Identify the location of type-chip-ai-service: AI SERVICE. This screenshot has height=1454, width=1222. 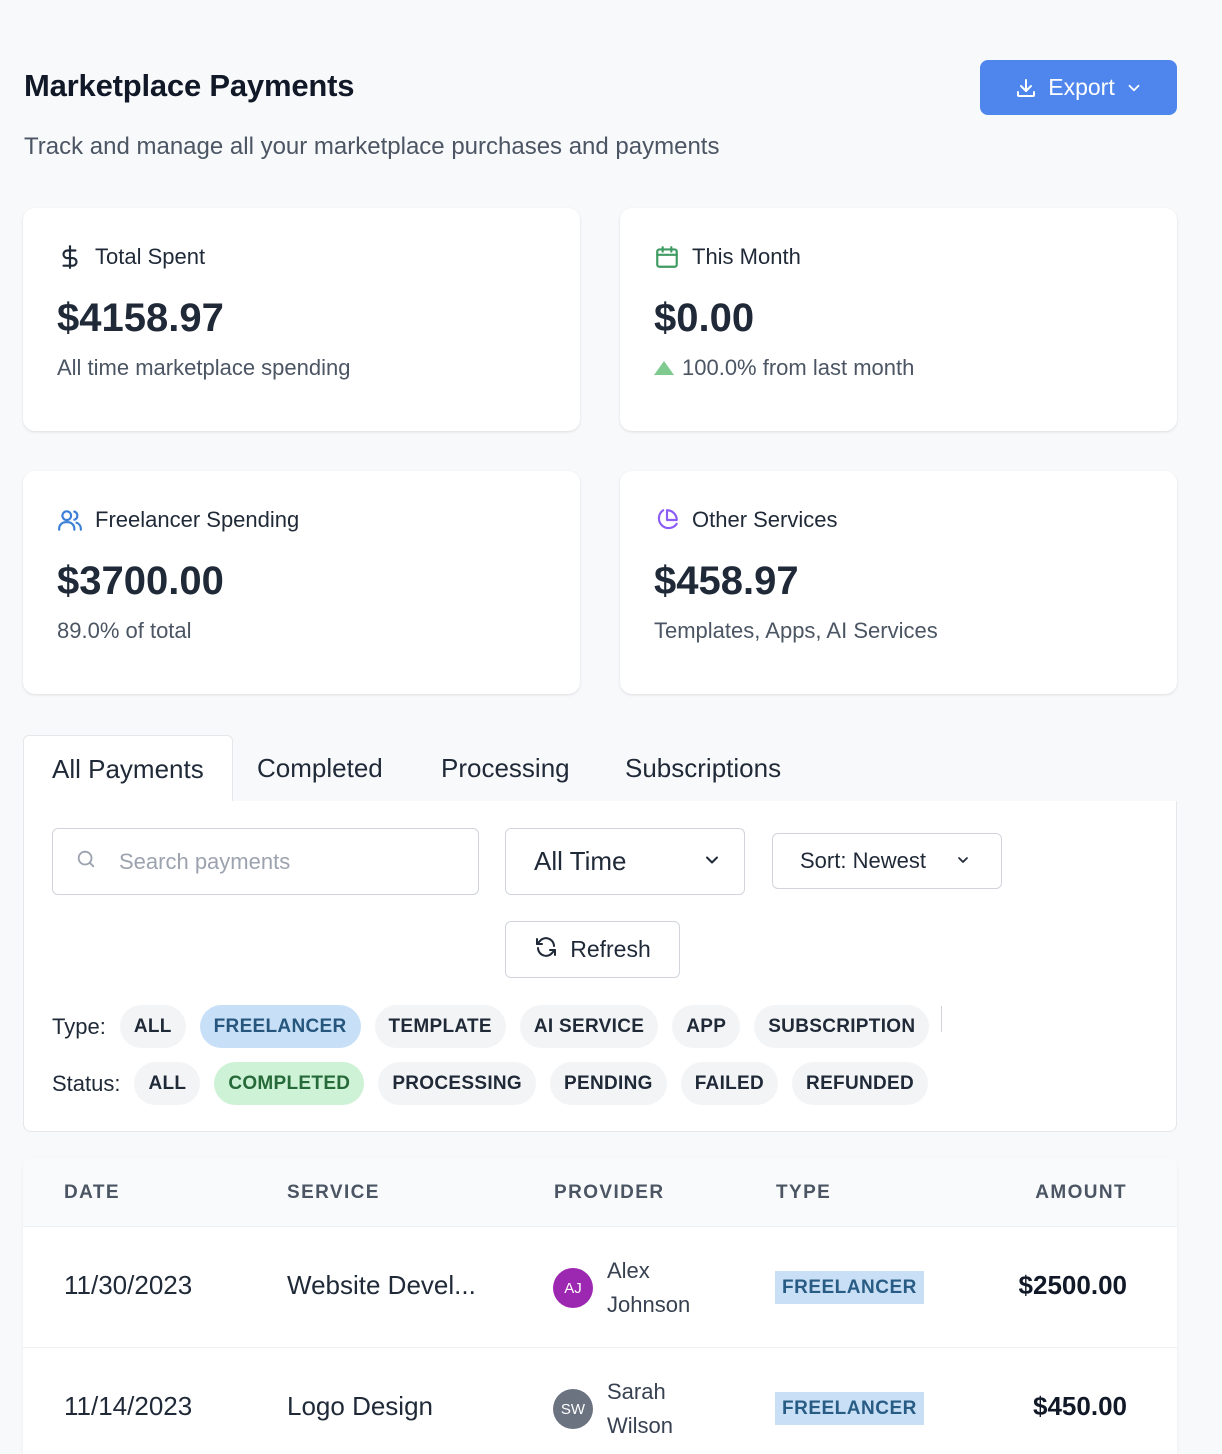
(589, 1026).